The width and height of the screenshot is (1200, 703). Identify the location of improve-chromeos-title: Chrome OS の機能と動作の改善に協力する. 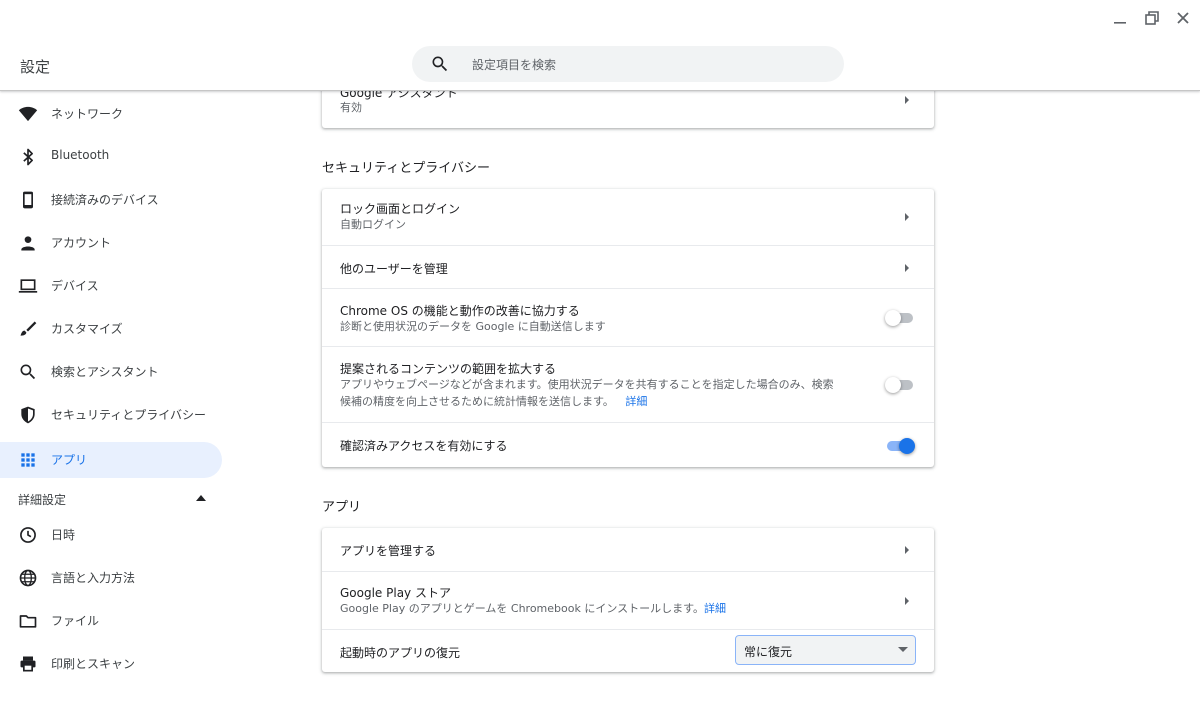
(460, 311).